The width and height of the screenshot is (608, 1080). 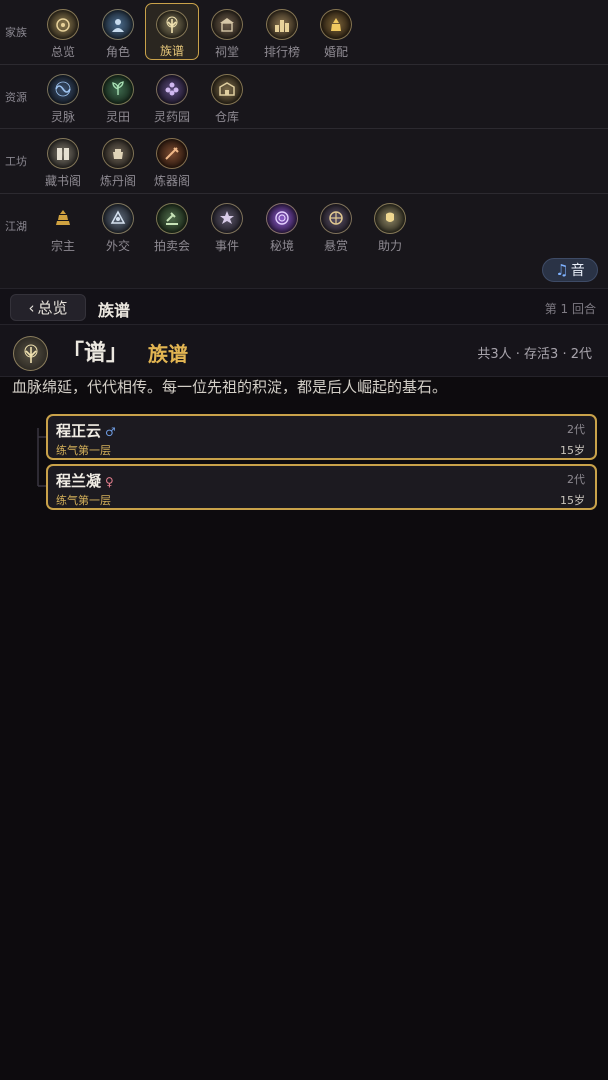 I want to click on nav-item-sect-master: 宗主, so click(x=63, y=225).